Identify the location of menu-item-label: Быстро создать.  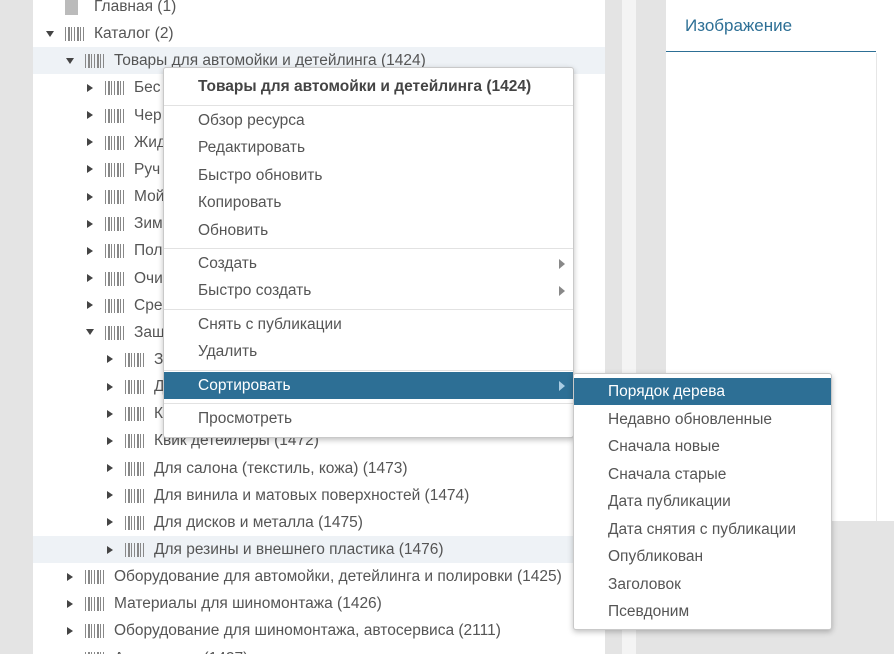
(255, 291).